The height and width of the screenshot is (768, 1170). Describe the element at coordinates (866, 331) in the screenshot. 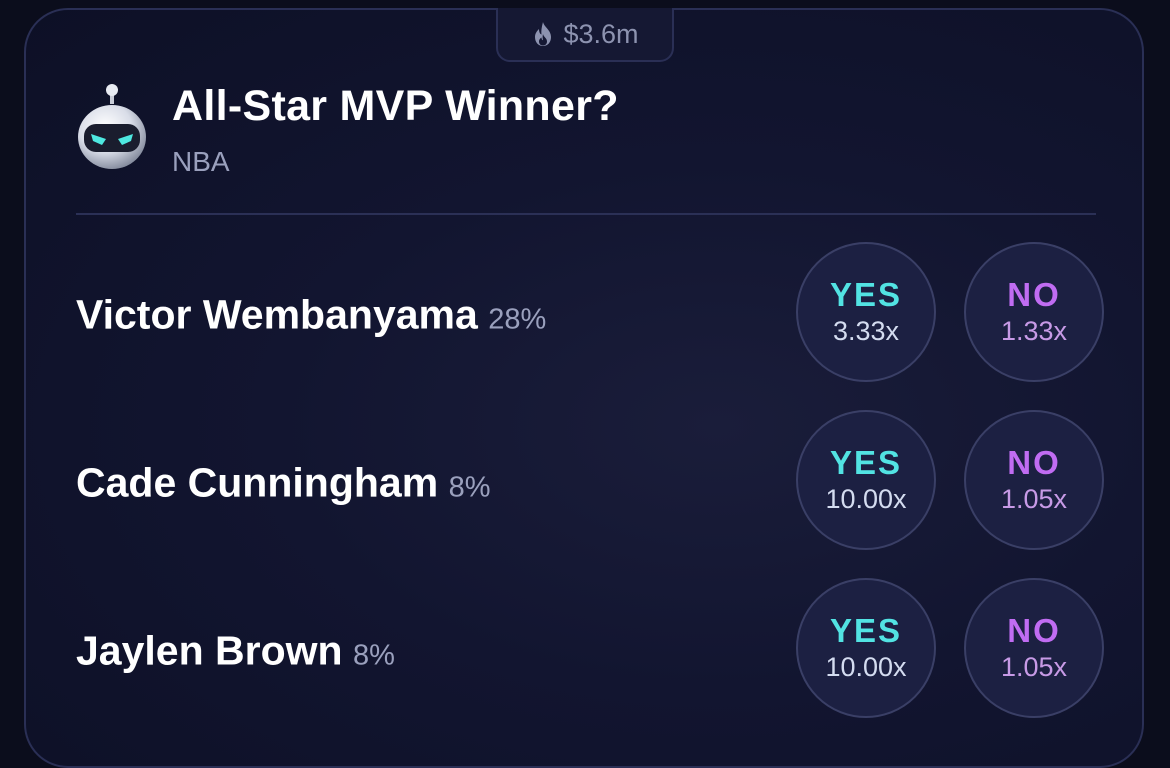

I see `yes-multiplier: 3.33x` at that location.